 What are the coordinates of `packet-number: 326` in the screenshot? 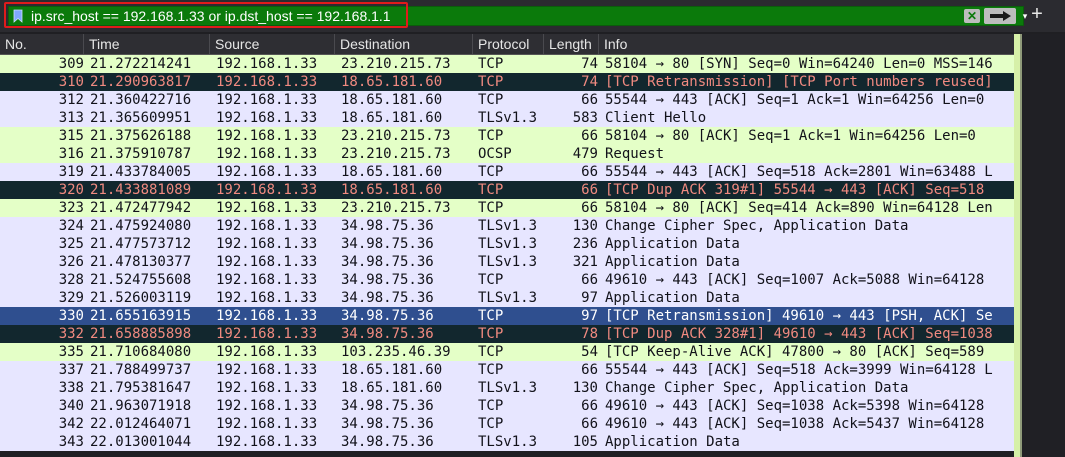 It's located at (71, 262).